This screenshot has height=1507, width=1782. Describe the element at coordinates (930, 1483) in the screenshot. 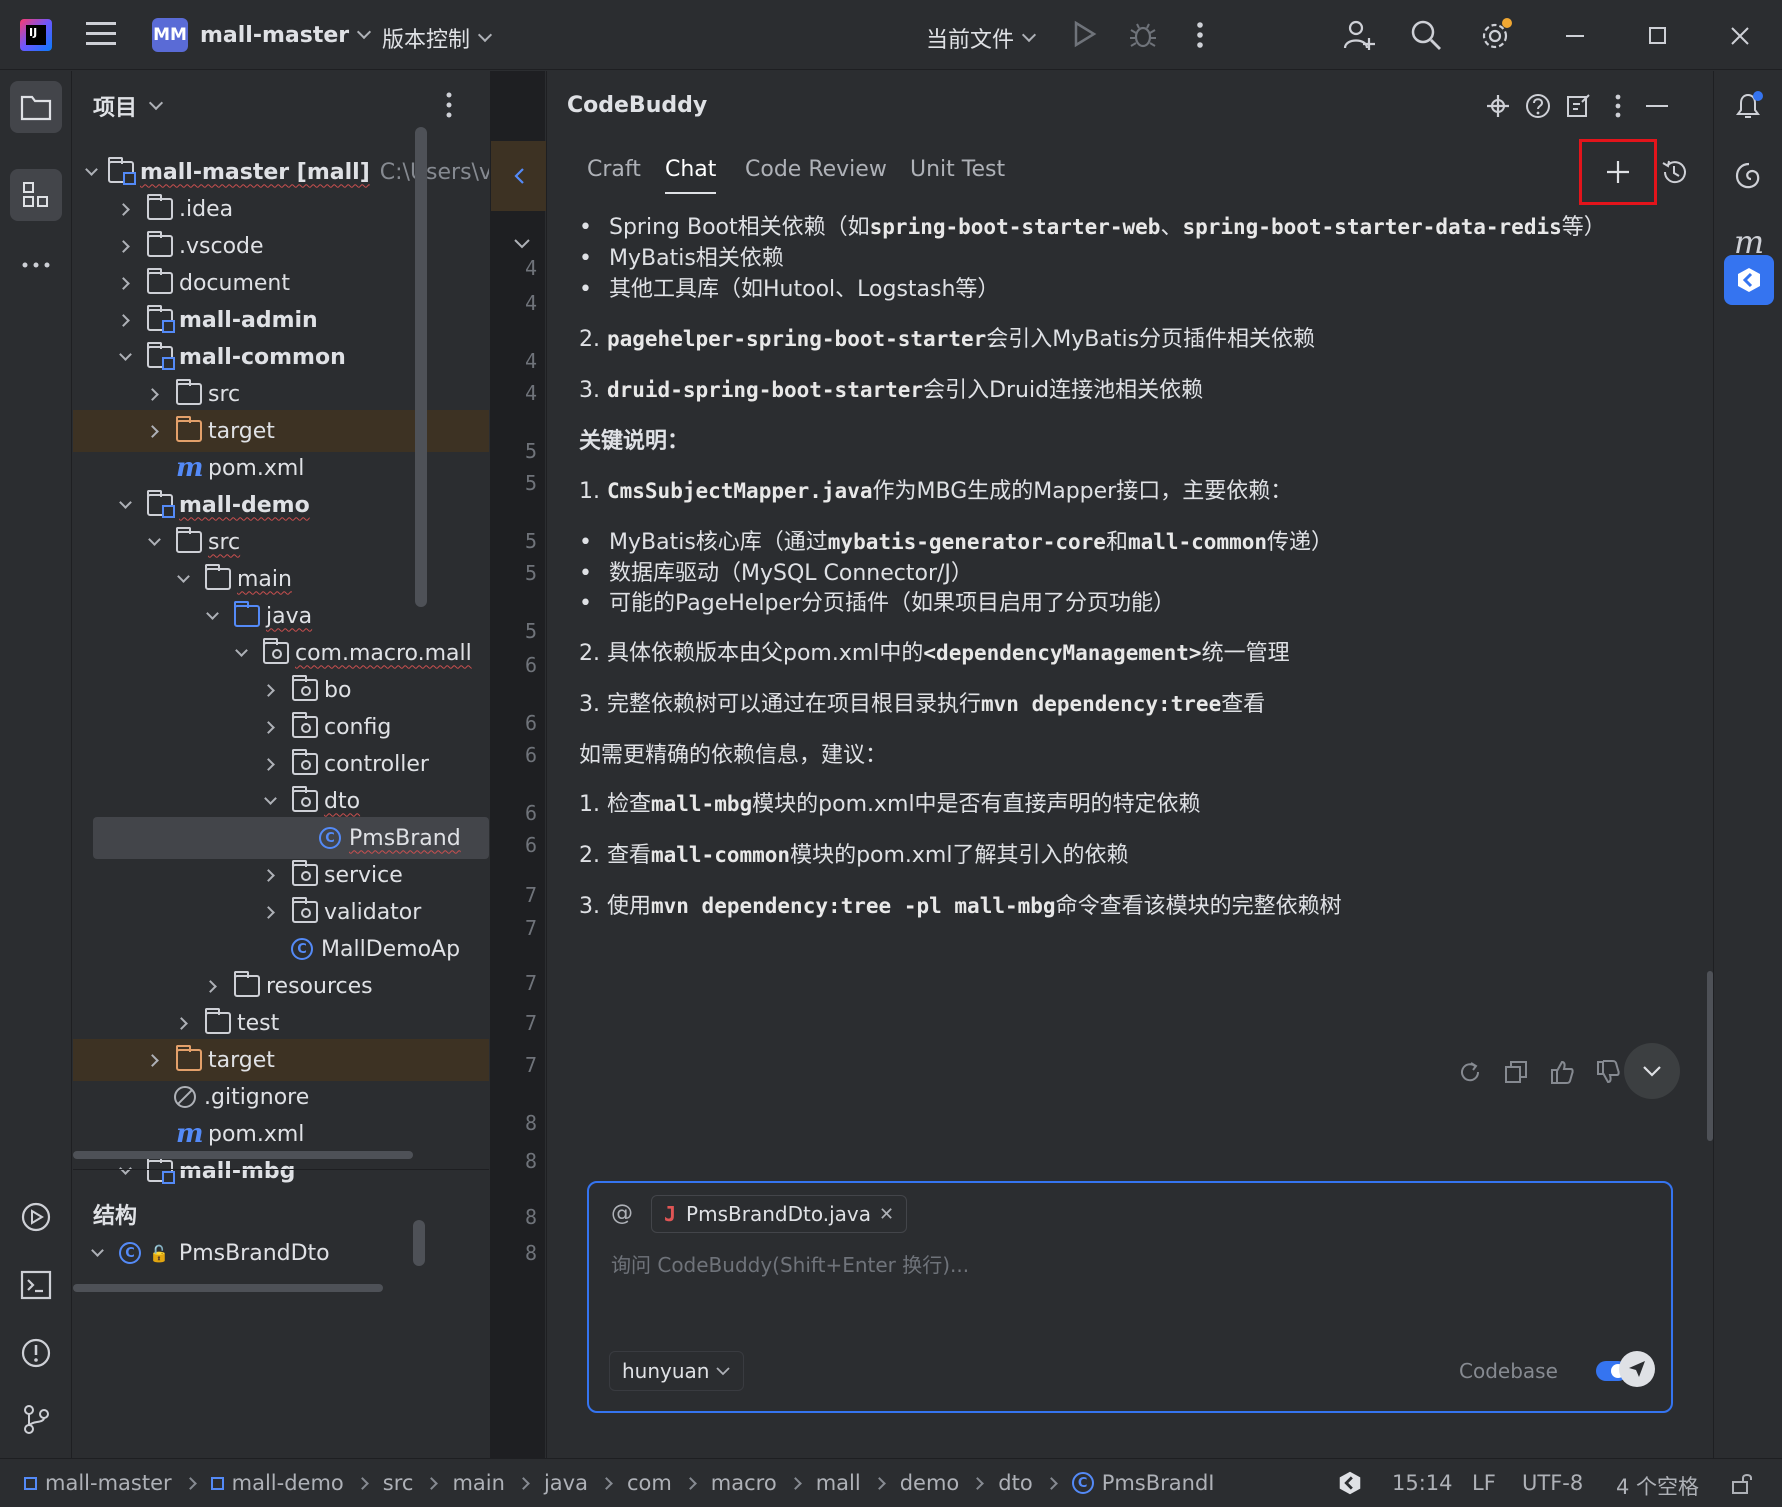

I see `breadcrumb-item: demo` at that location.